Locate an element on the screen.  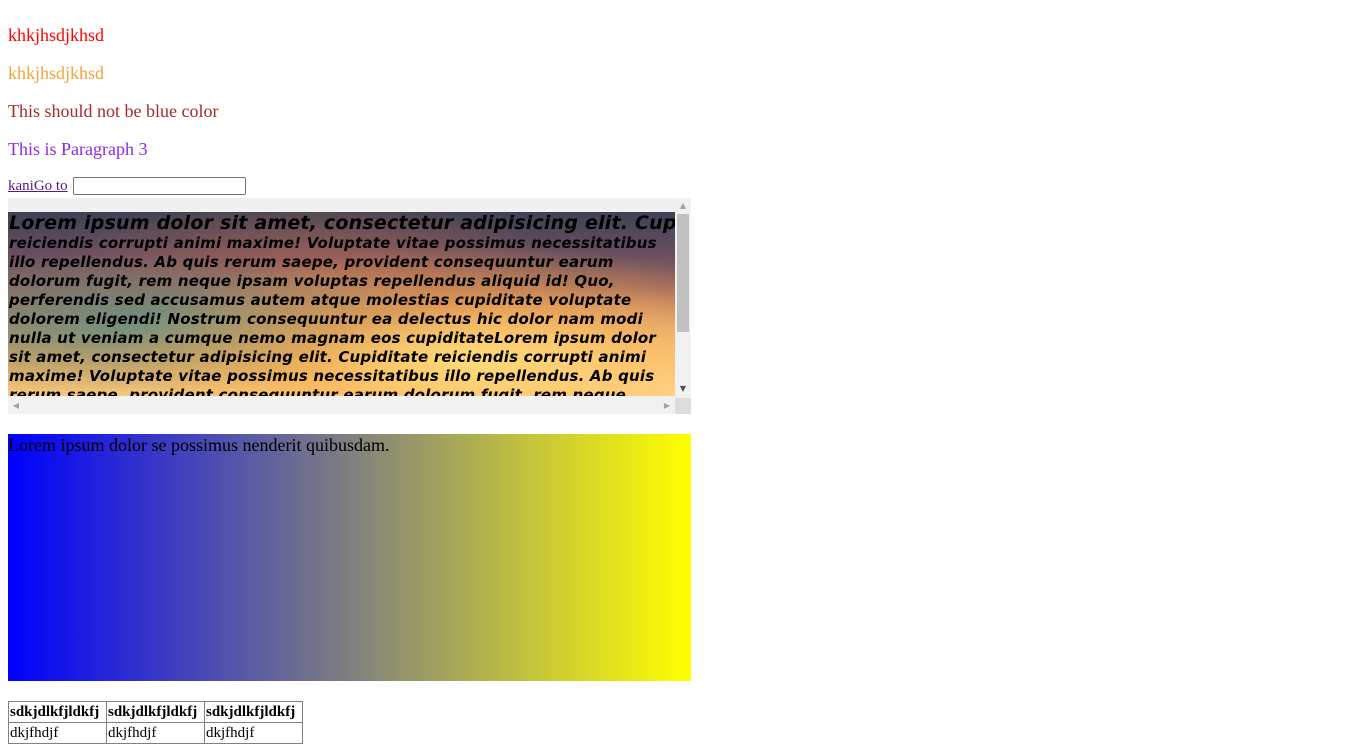
goto-row: kaniGo to is located at coordinates (127, 186).